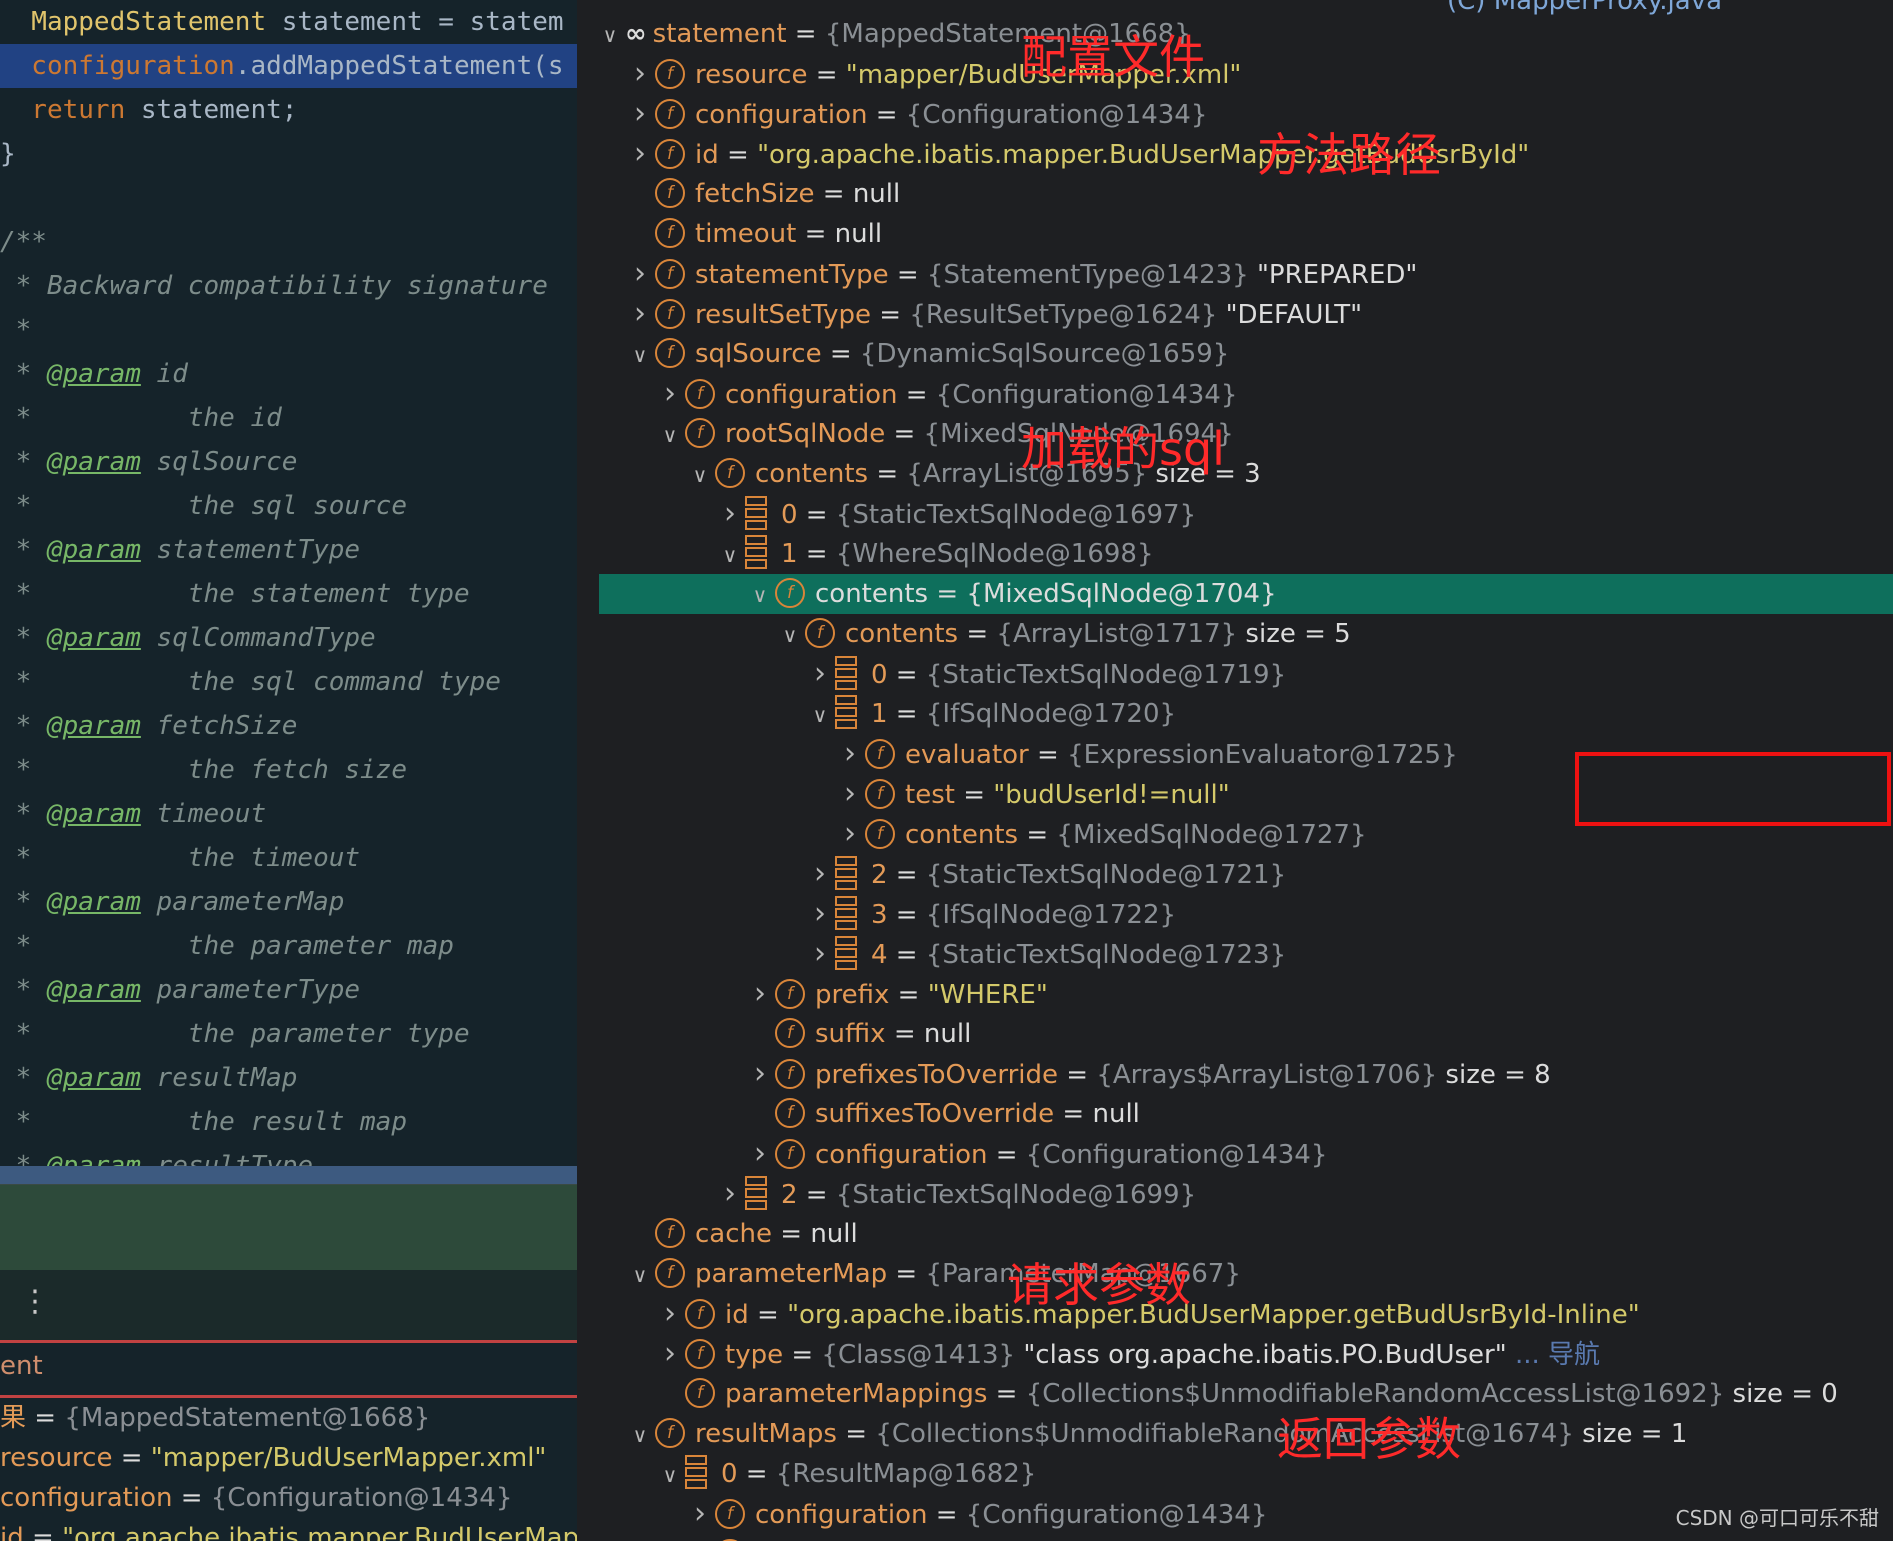 The height and width of the screenshot is (1541, 1893). What do you see at coordinates (1045, 674) in the screenshot?
I see `tree-node: › 0 = {StaticTextSqlNode@1719}` at bounding box center [1045, 674].